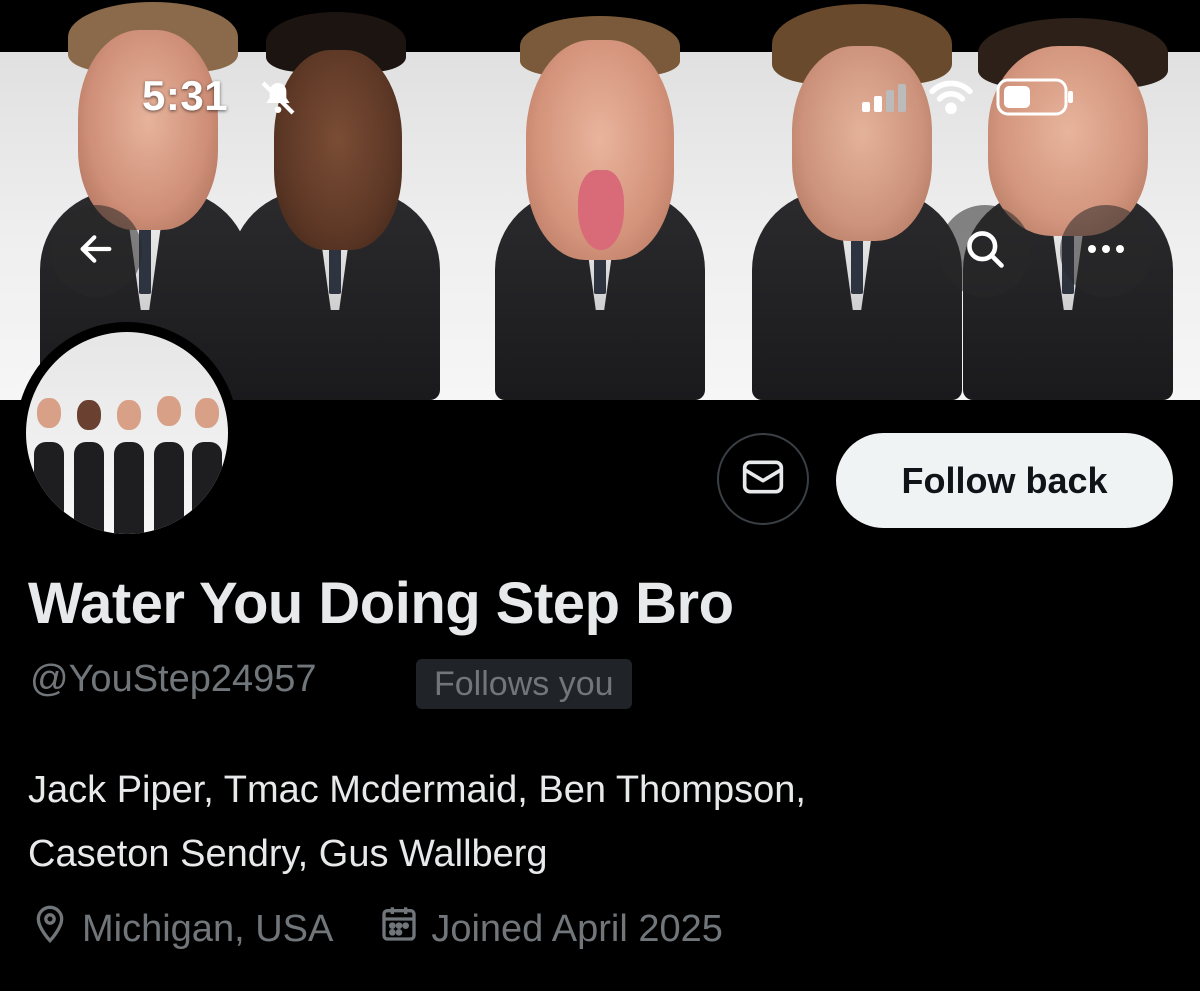 This screenshot has width=1200, height=991. I want to click on search-icon, so click(985, 251).